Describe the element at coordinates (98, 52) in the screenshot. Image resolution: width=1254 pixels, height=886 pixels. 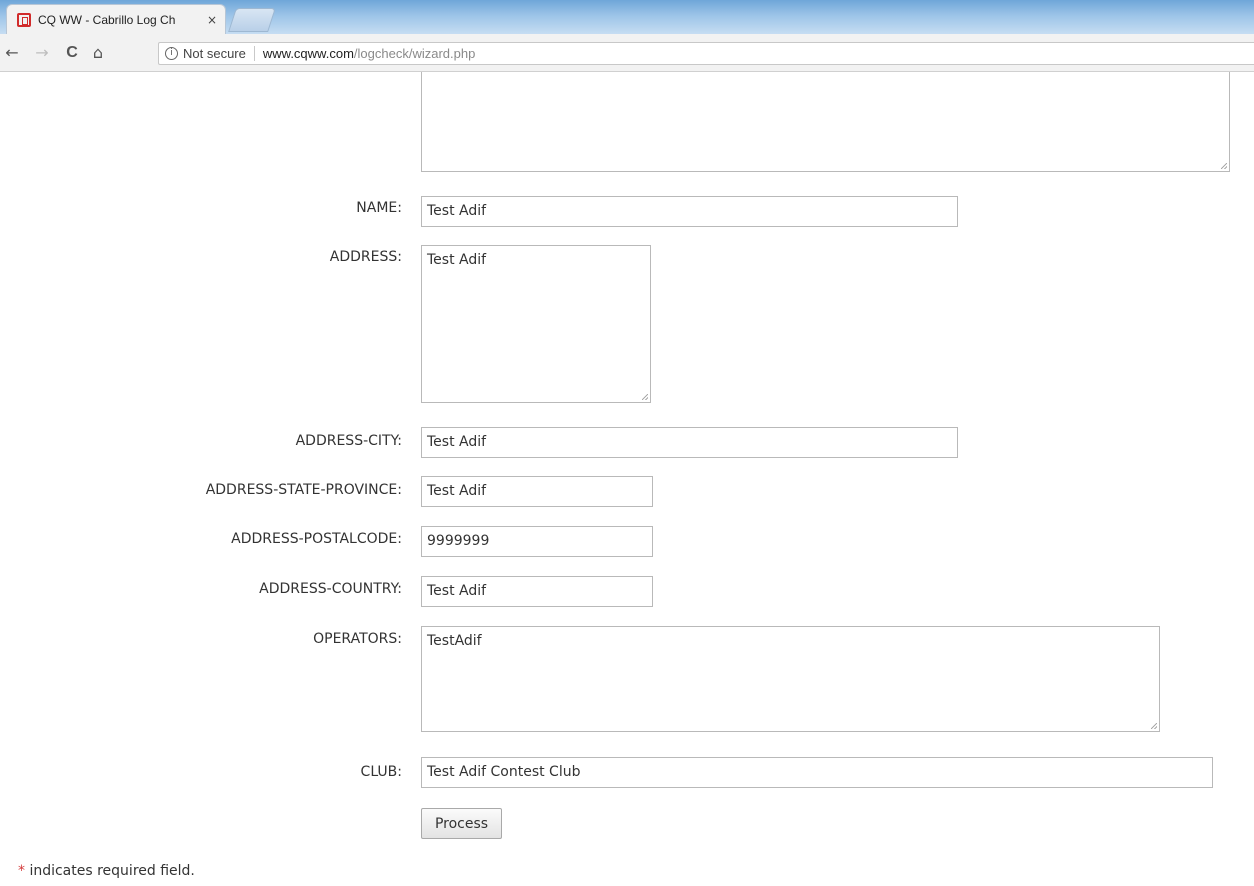
I see `home-icon: ⌂` at that location.